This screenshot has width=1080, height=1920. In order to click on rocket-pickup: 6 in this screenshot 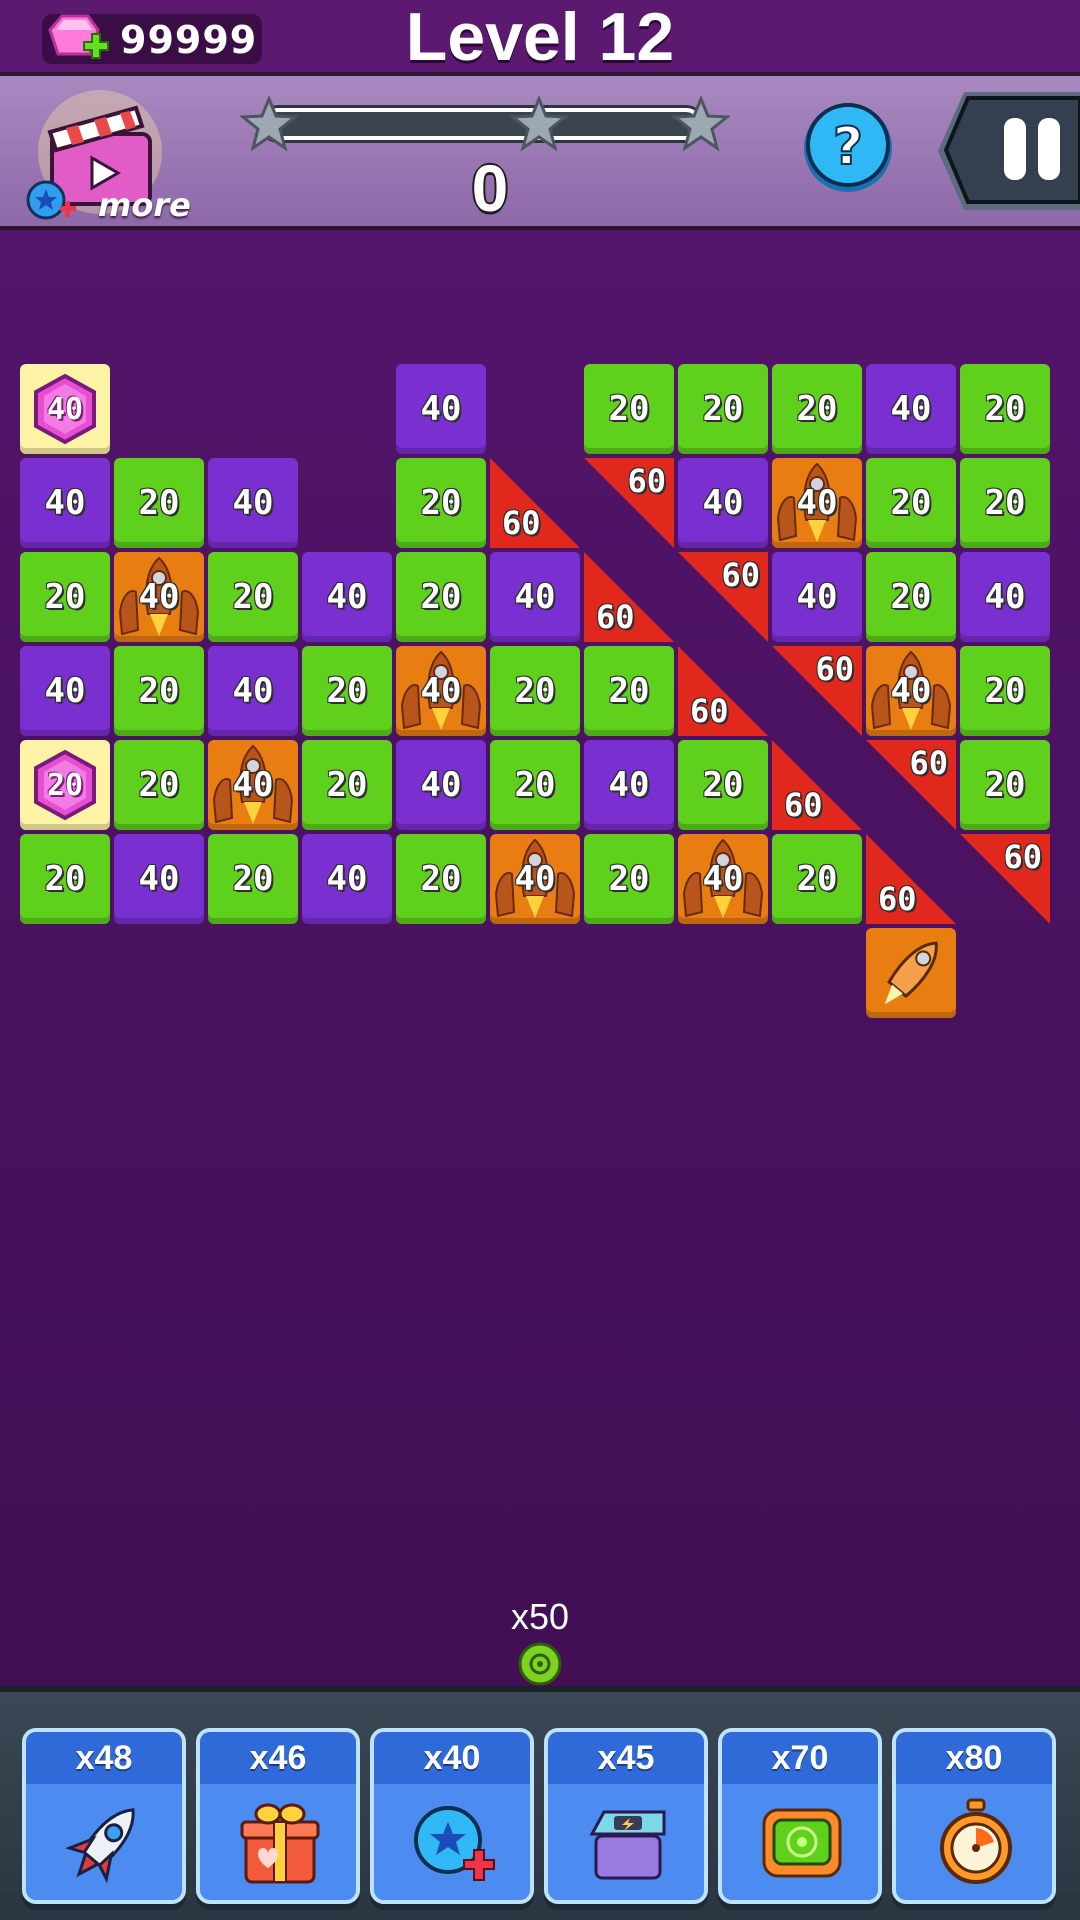, I will do `click(911, 973)`.